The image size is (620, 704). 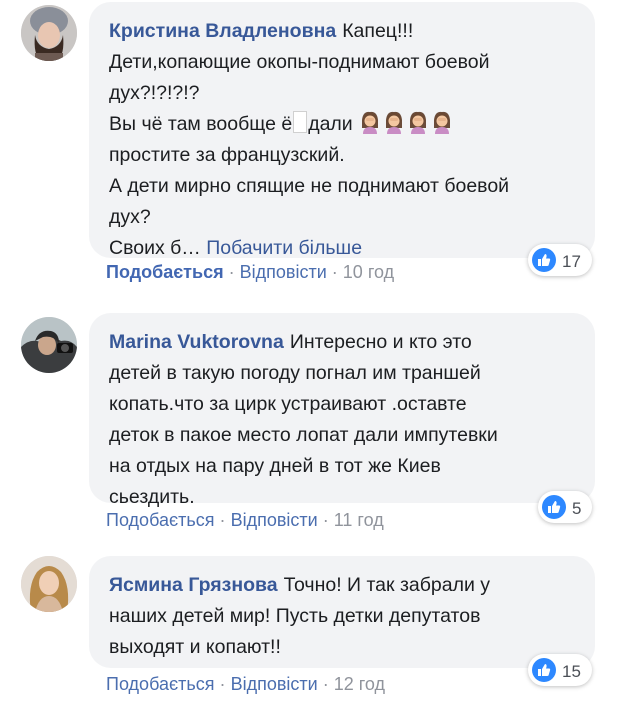 What do you see at coordinates (380, 342) in the screenshot?
I see `comment-text-line: Интересно и кто это` at bounding box center [380, 342].